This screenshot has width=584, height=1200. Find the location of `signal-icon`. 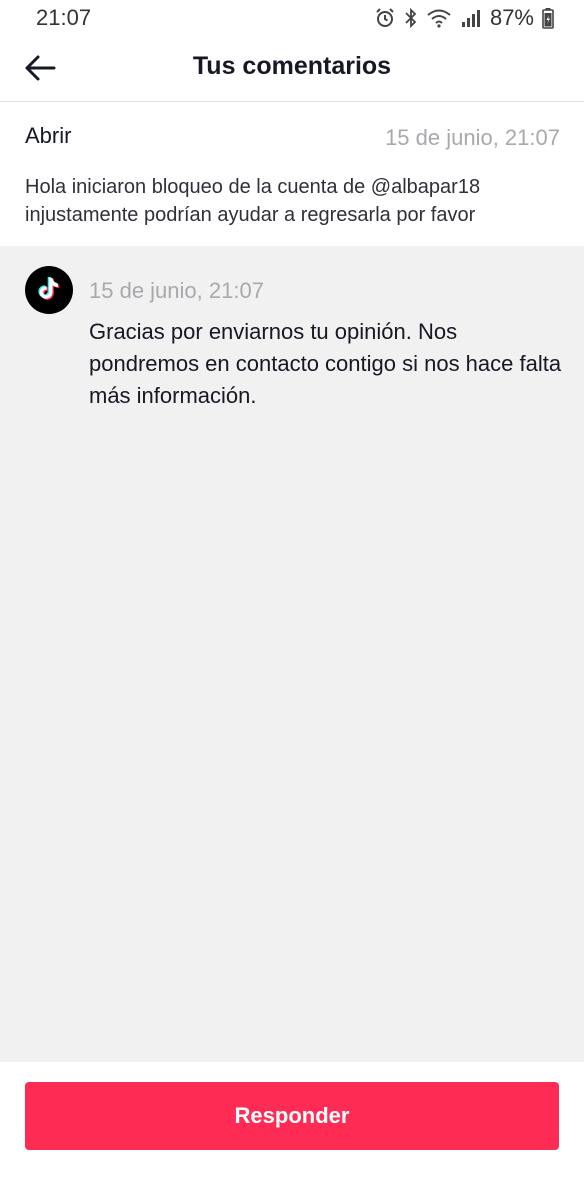

signal-icon is located at coordinates (471, 18).